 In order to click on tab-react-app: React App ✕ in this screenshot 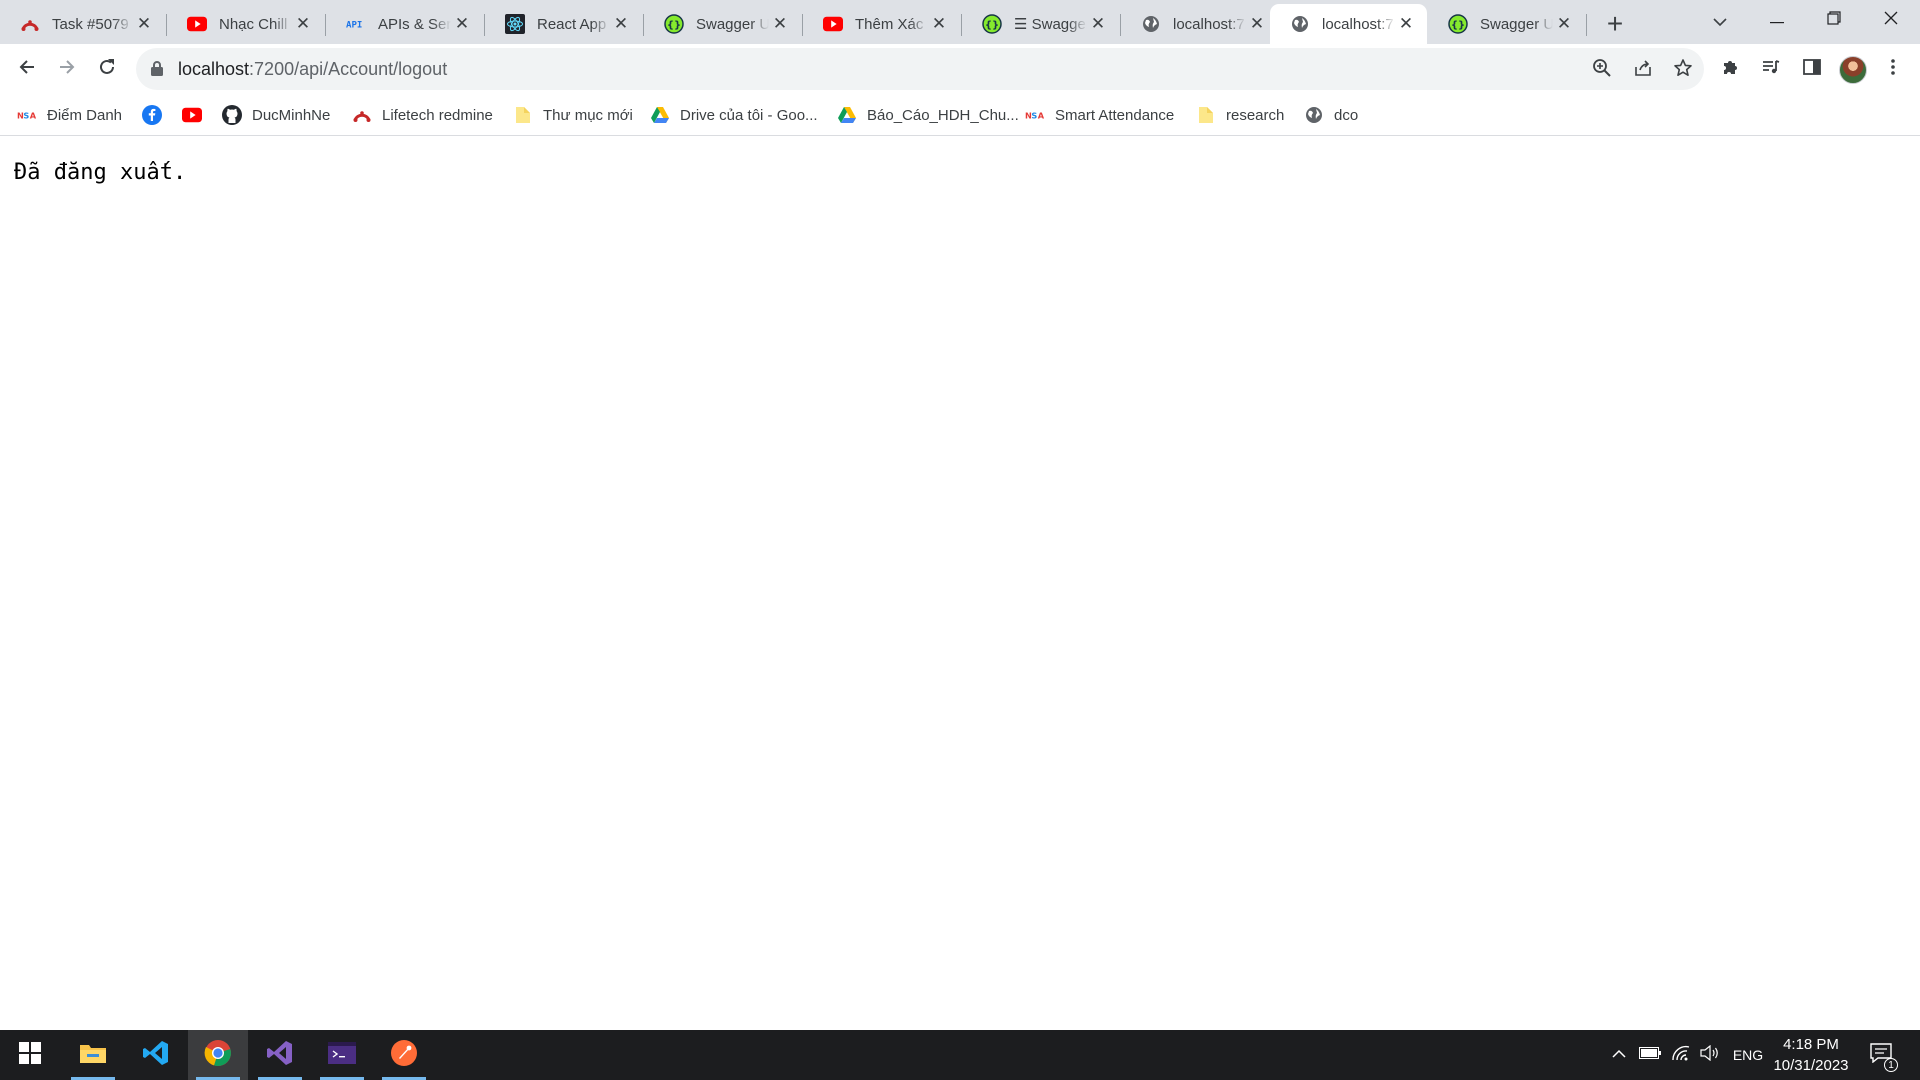, I will do `click(563, 24)`.